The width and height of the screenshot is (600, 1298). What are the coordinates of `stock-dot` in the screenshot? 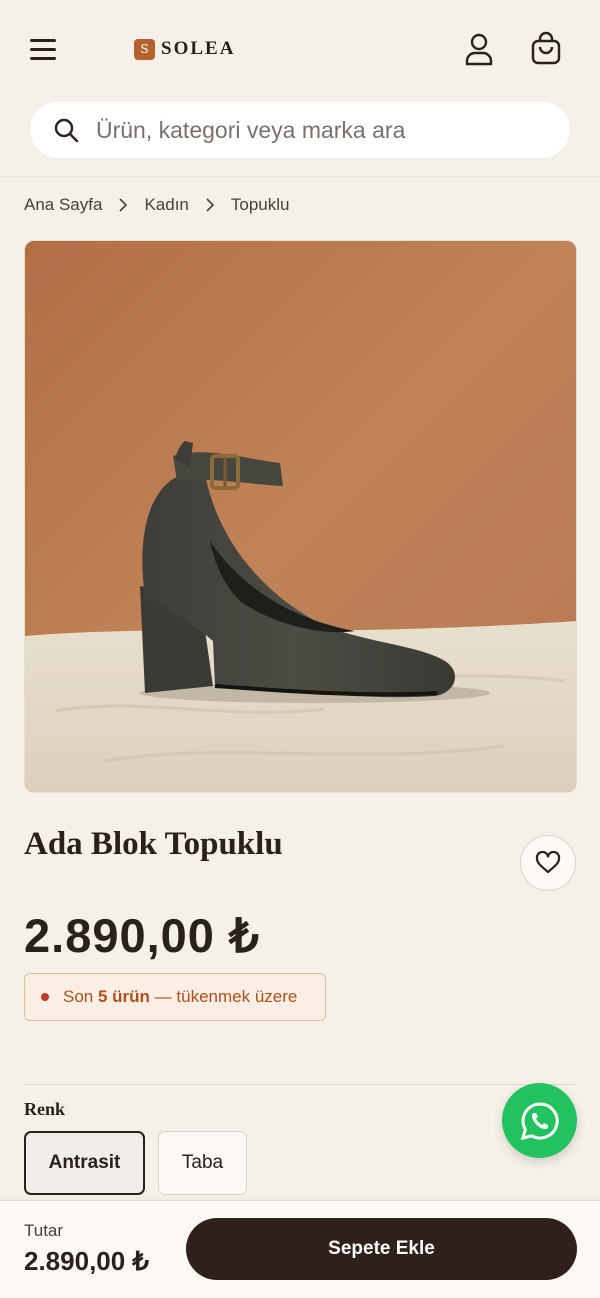 It's located at (45, 997).